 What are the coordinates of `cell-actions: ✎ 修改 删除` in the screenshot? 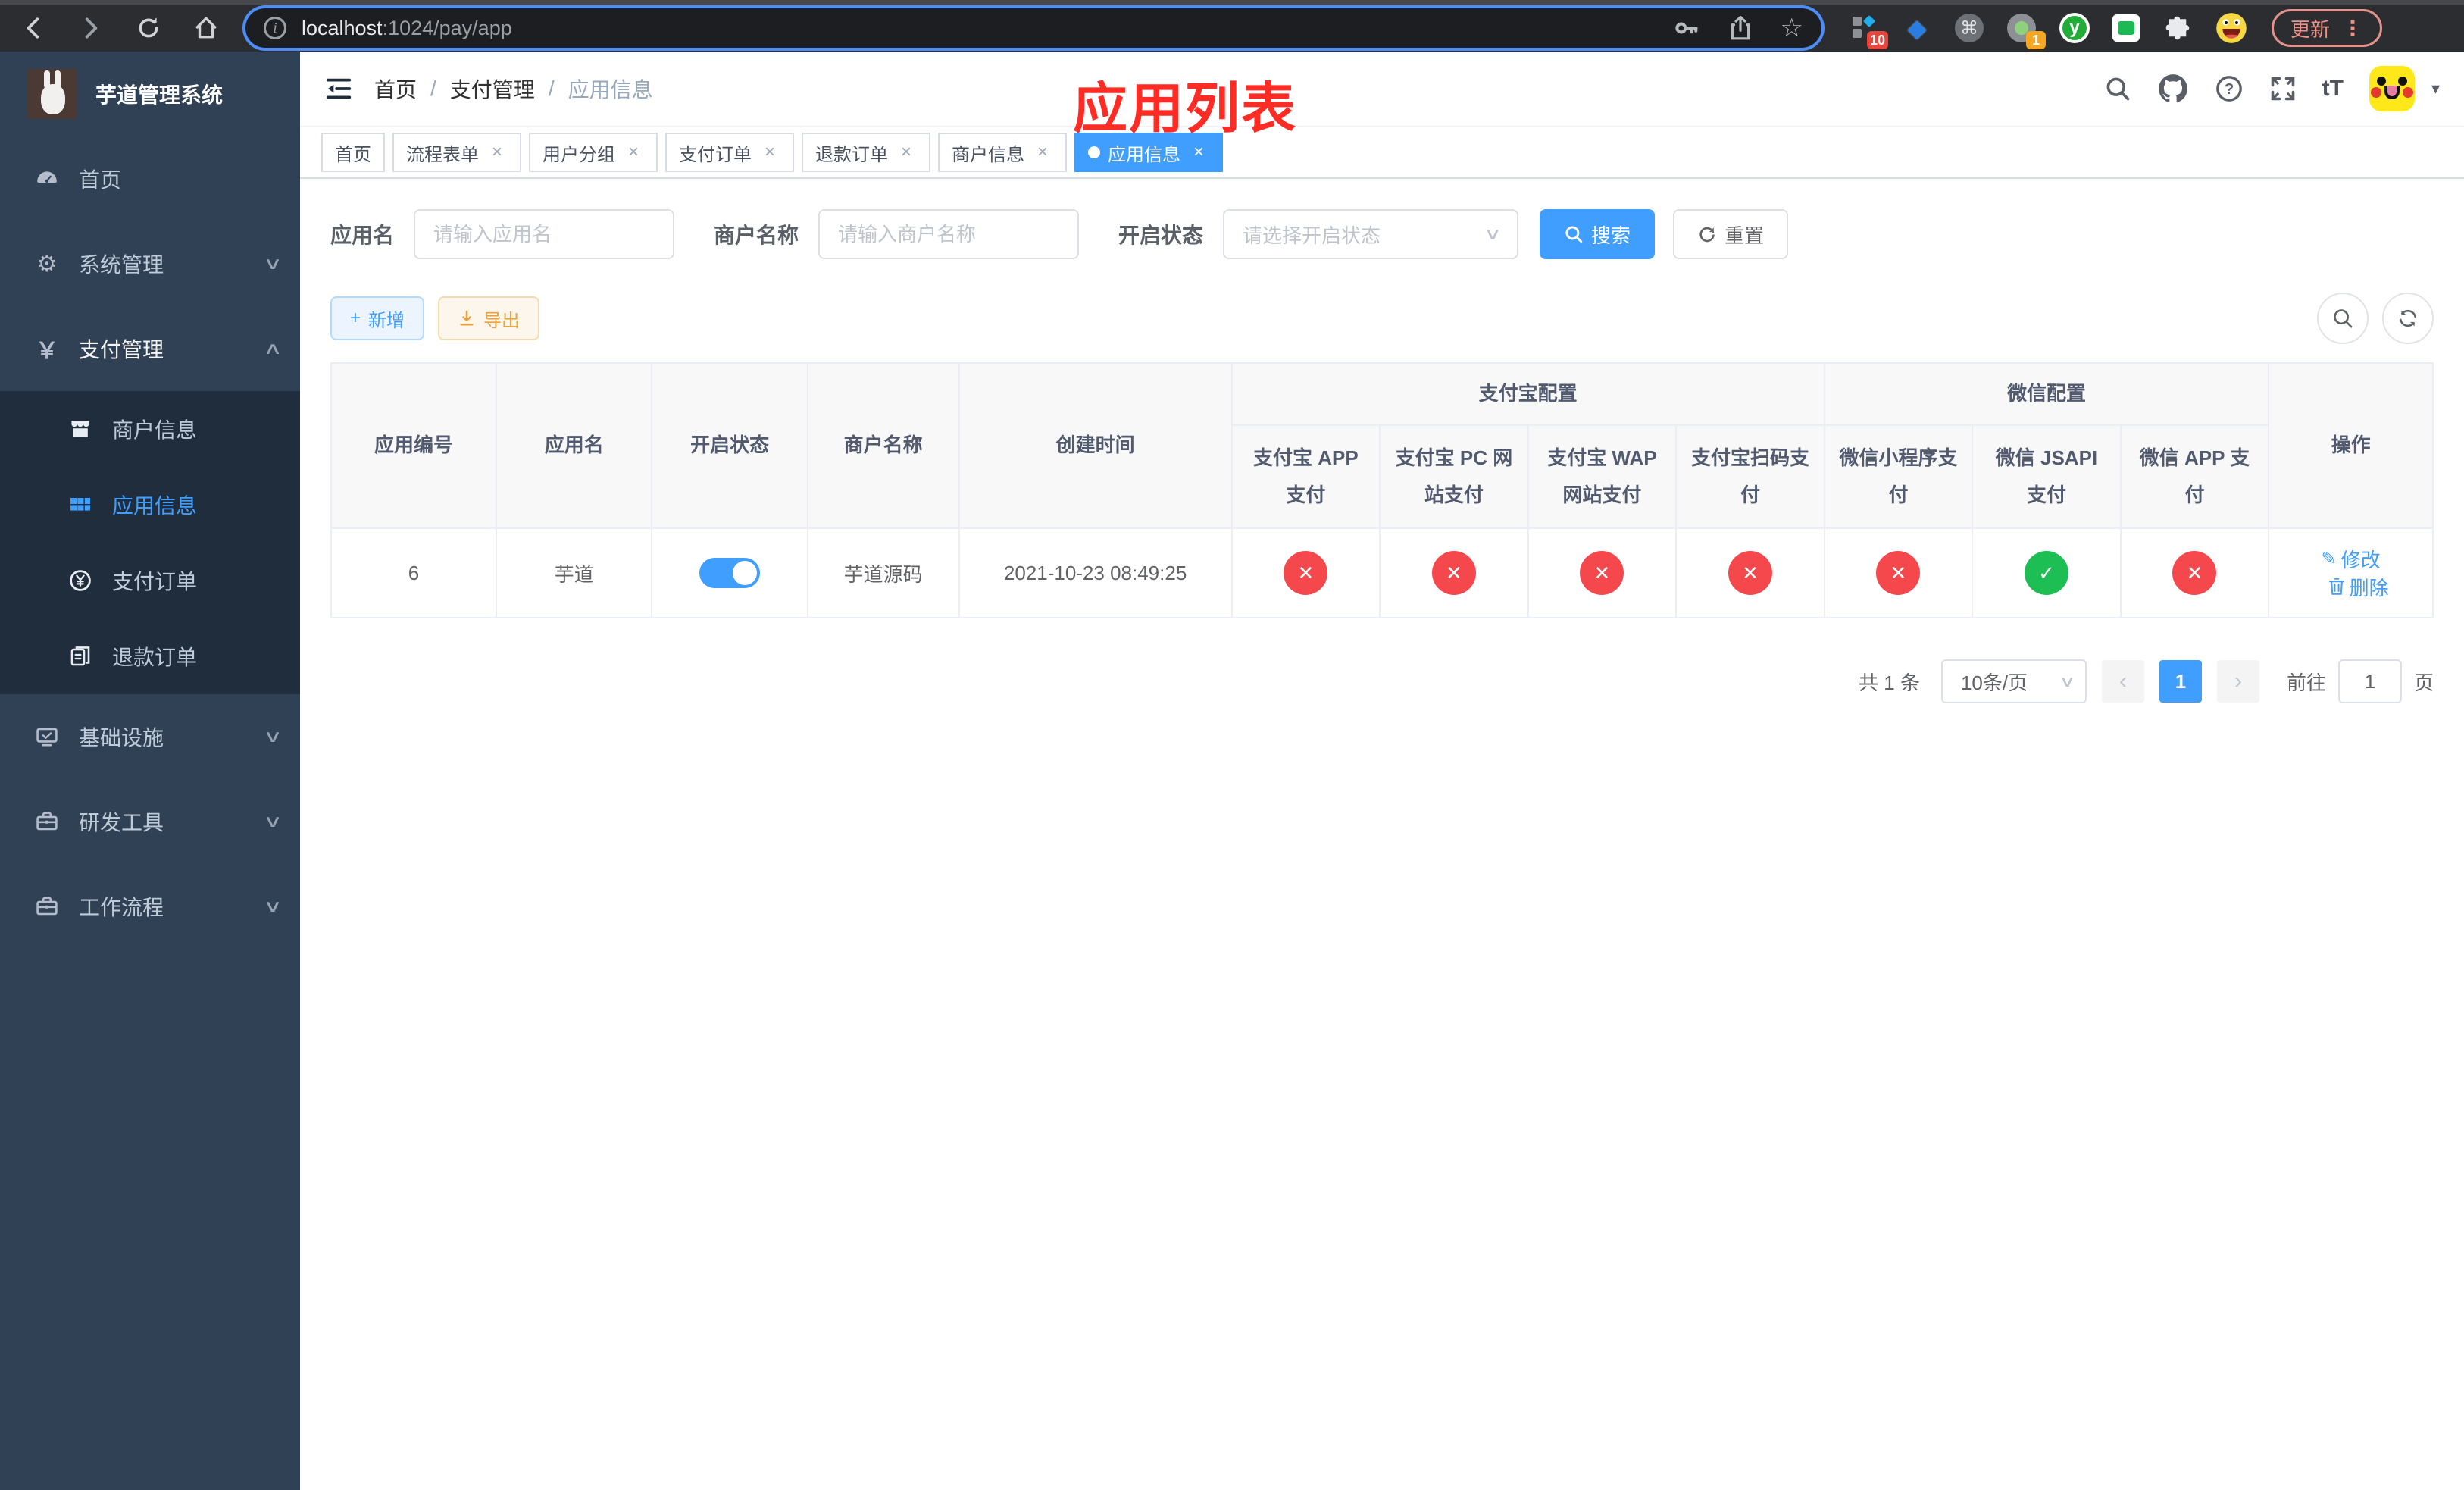 It's located at (2351, 573).